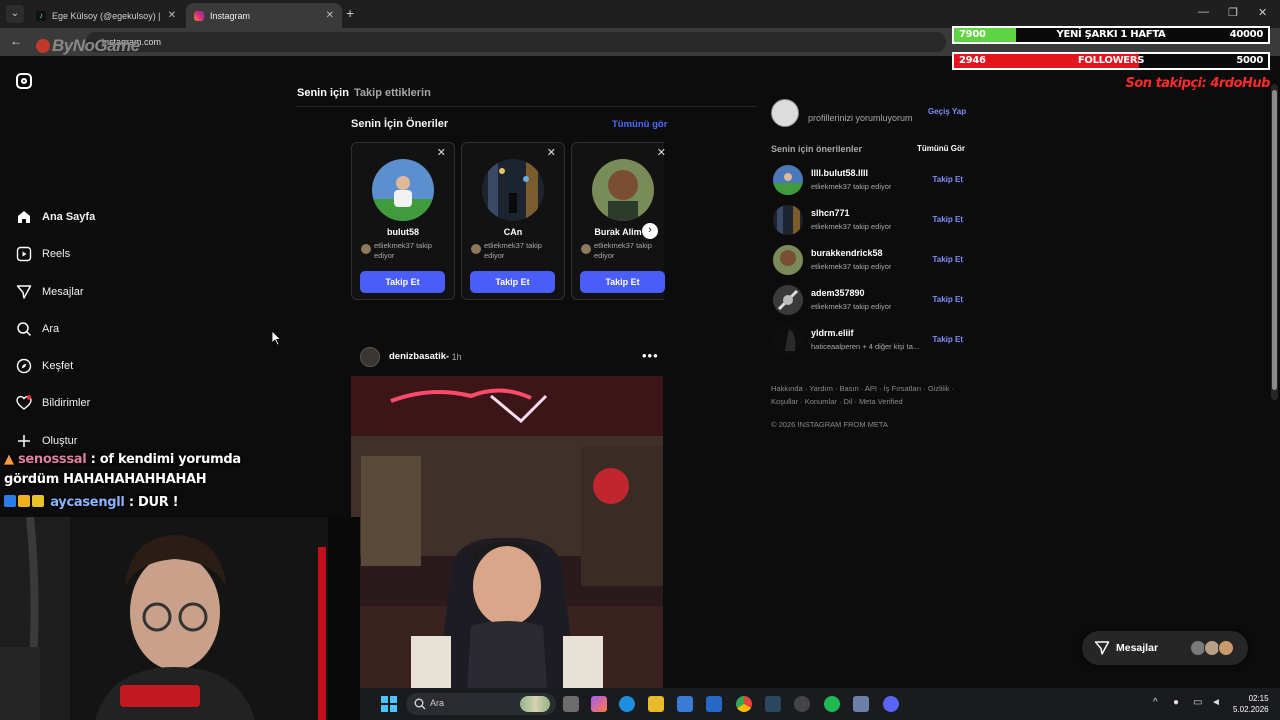 The height and width of the screenshot is (720, 1280). What do you see at coordinates (891, 704) in the screenshot?
I see `discord-icon` at bounding box center [891, 704].